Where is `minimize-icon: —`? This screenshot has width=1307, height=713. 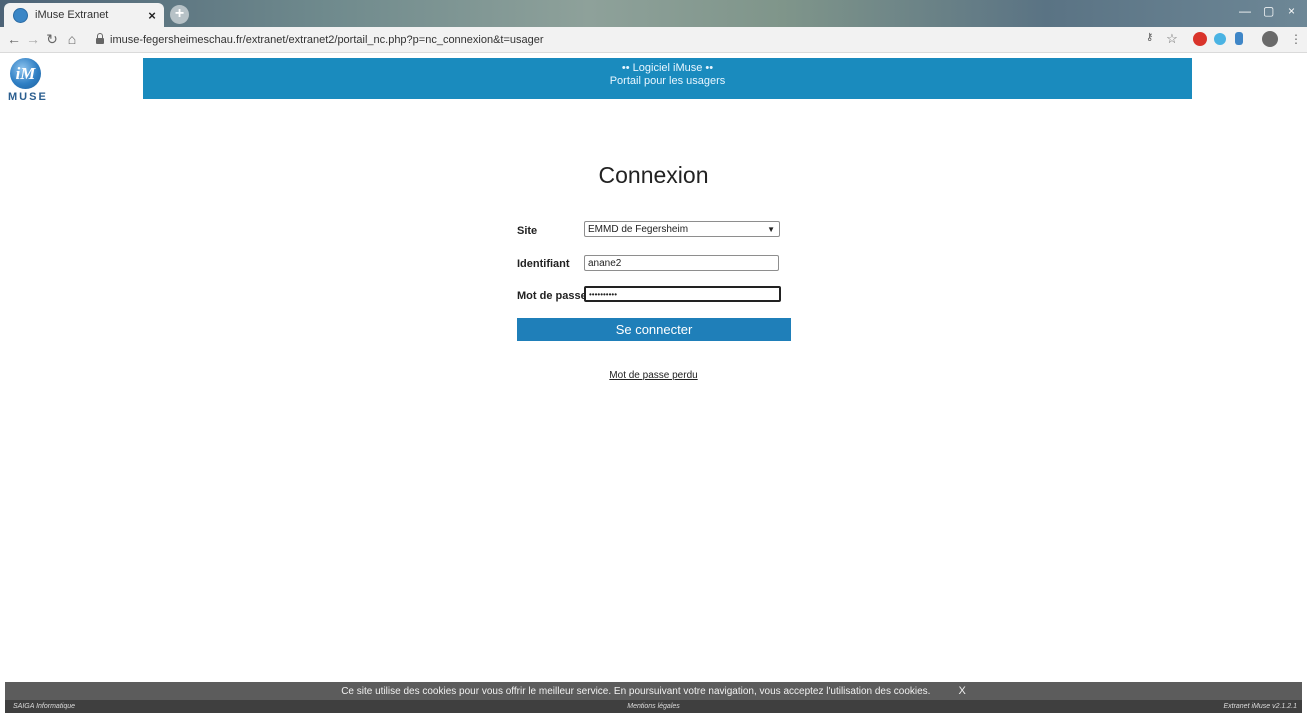
minimize-icon: — is located at coordinates (1245, 11).